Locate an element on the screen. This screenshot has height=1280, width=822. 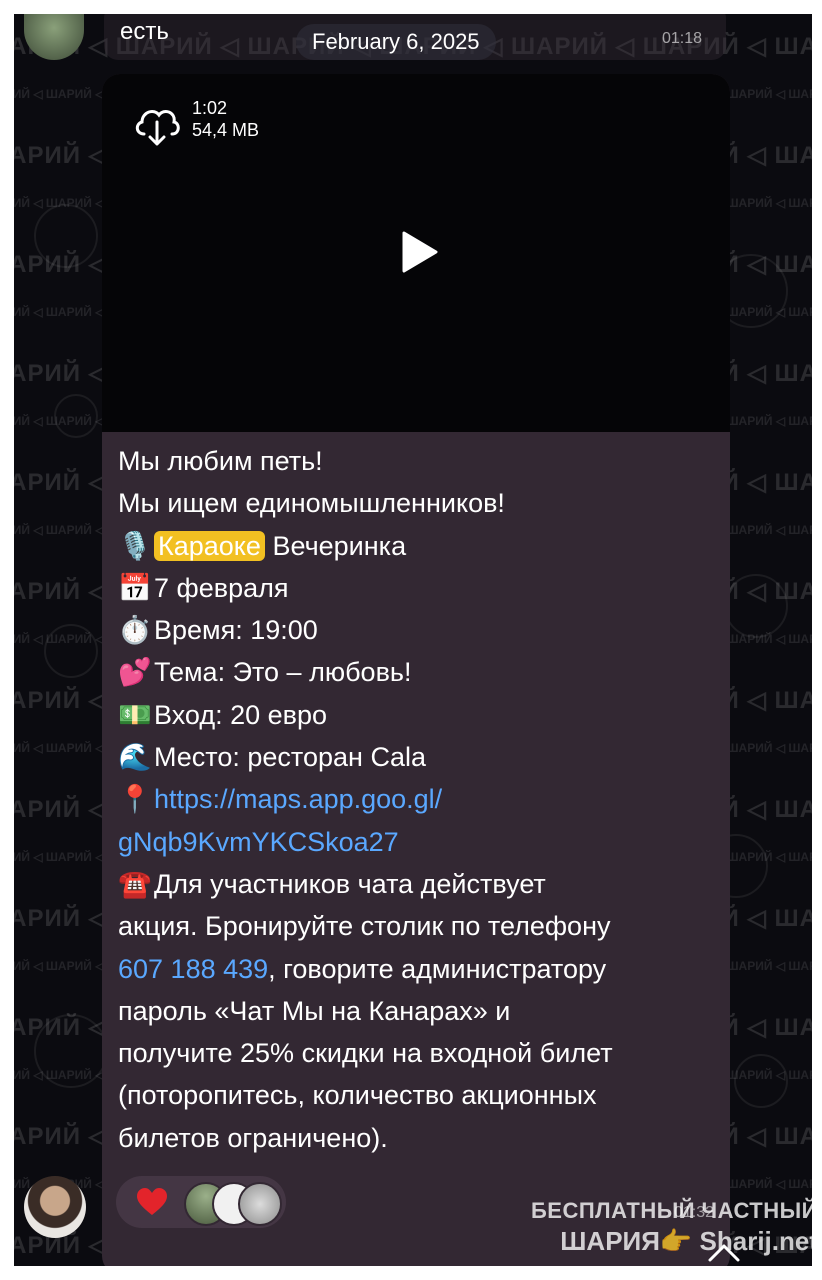
date-separator: February 6, 2025 is located at coordinates (396, 42).